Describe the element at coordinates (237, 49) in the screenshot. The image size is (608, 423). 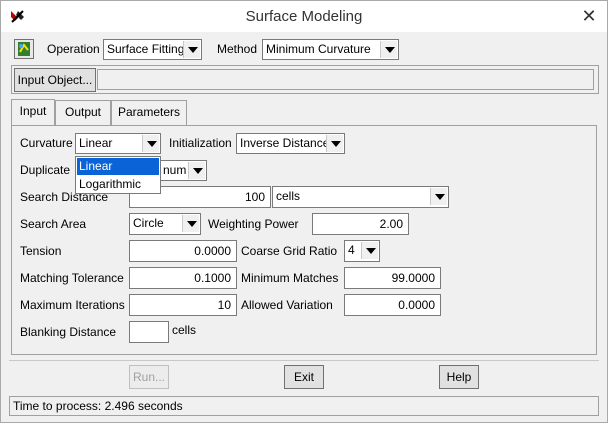
I see `method-label: Method` at that location.